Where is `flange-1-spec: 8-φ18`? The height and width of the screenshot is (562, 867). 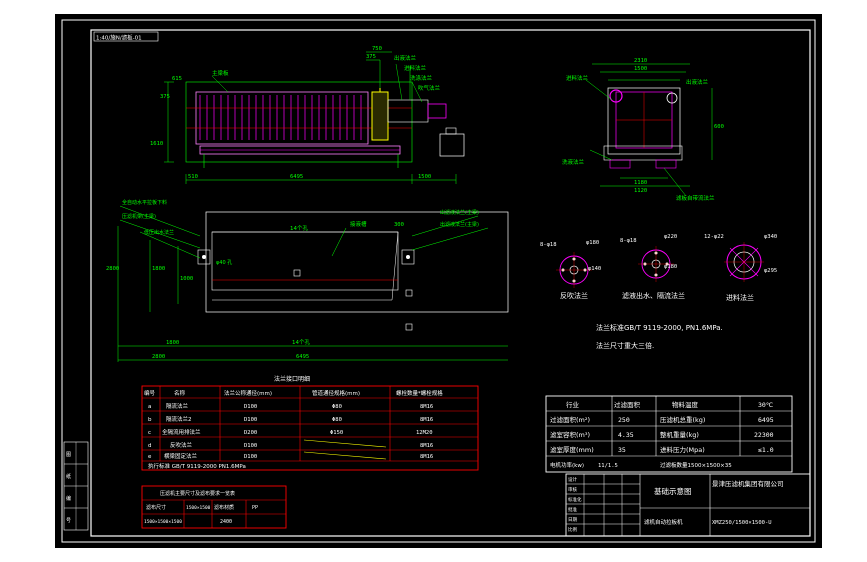
flange-1-spec: 8-φ18 is located at coordinates (548, 245).